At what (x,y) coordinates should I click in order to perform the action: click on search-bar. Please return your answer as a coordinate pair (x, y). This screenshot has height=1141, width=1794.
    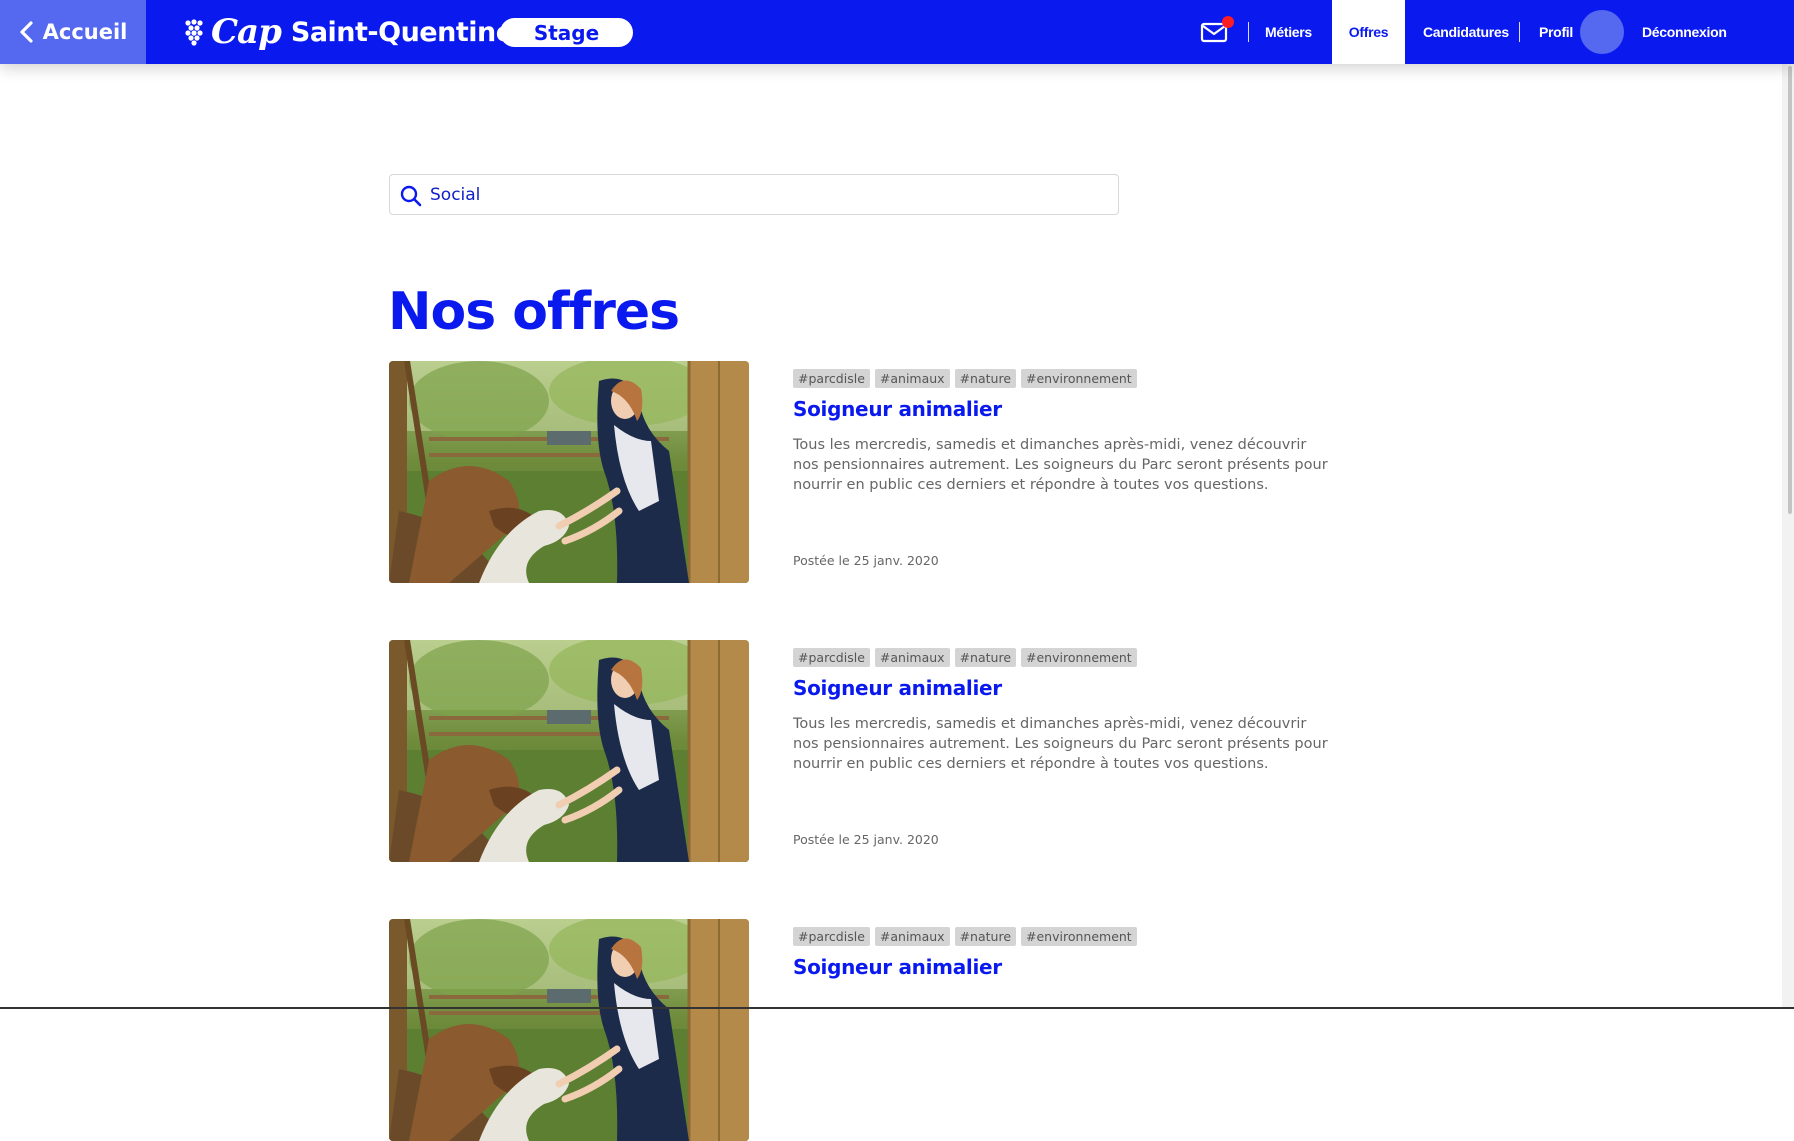
    Looking at the image, I should click on (754, 194).